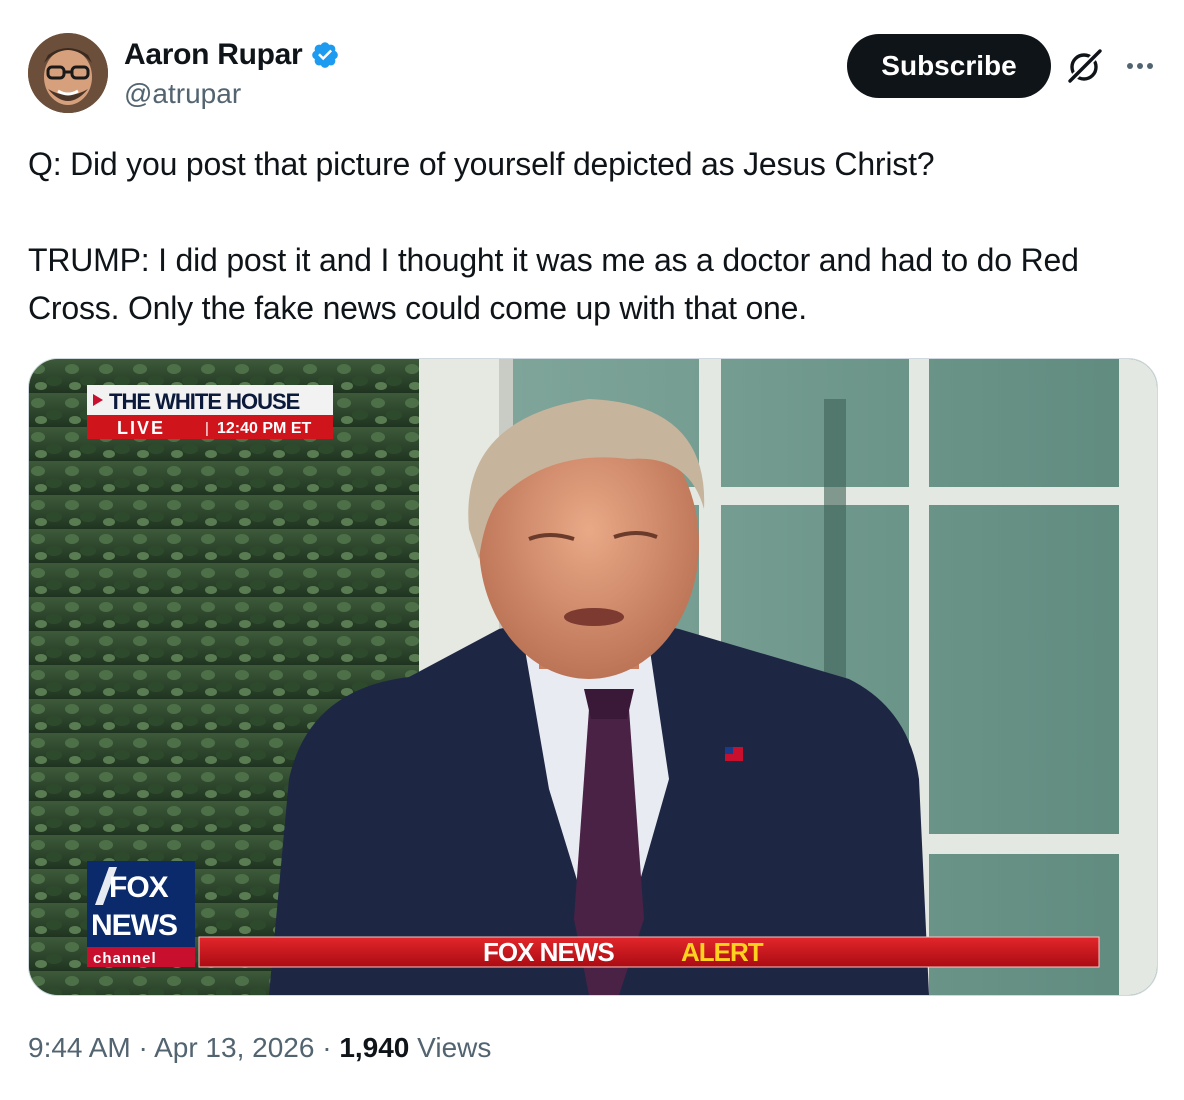  I want to click on time-label: 12:40 PM ET, so click(264, 428).